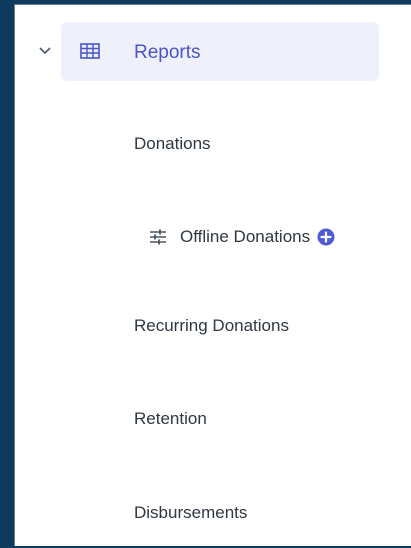  What do you see at coordinates (172, 144) in the screenshot?
I see `nav-item-donations: Donations` at bounding box center [172, 144].